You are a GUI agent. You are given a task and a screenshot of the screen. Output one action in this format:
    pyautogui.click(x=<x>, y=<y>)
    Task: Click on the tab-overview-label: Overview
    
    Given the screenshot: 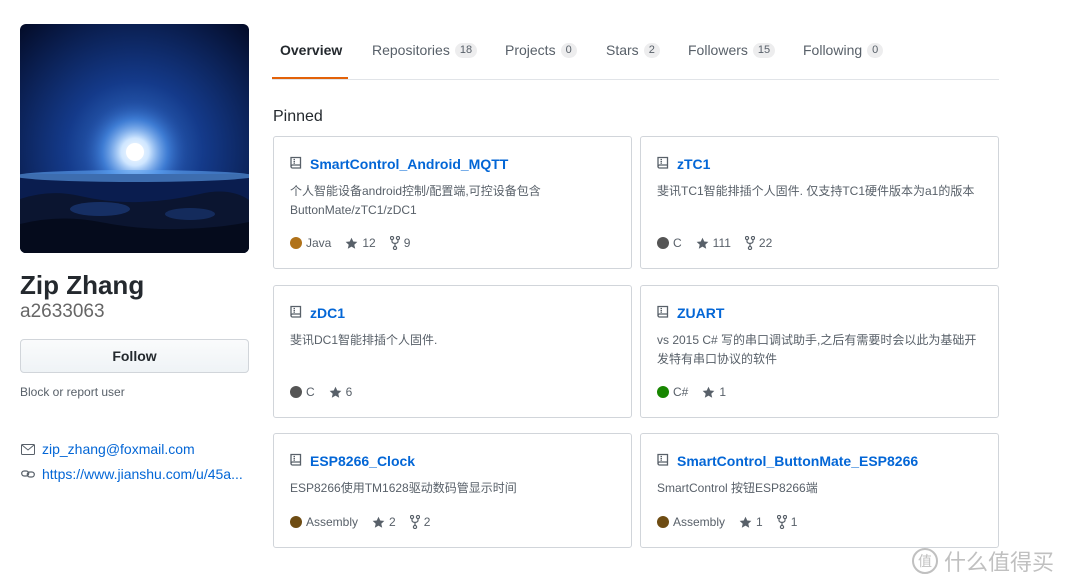 What is the action you would take?
    pyautogui.click(x=311, y=50)
    